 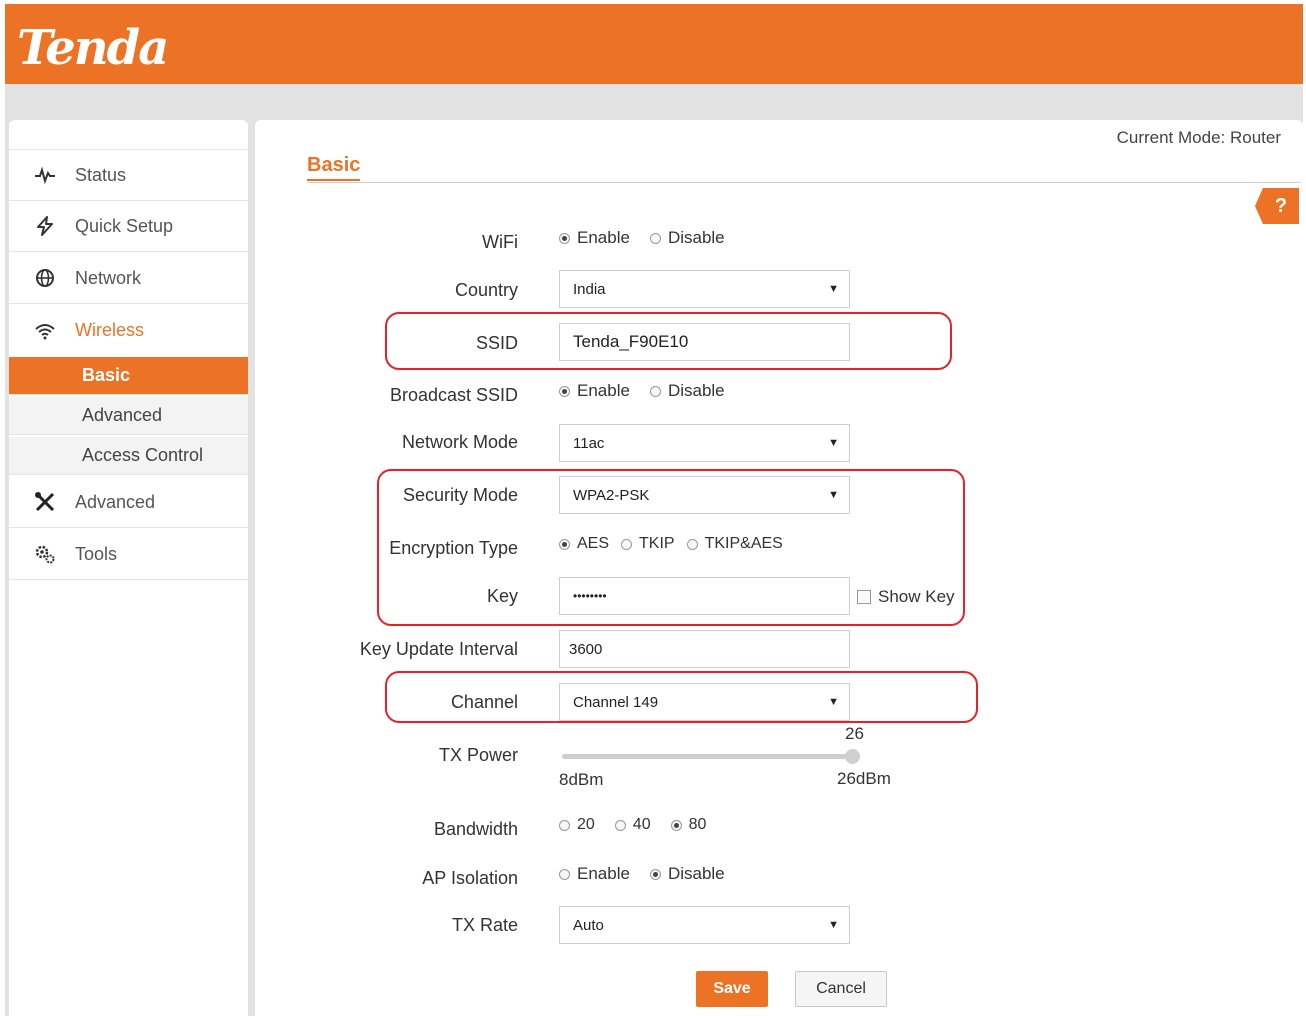 I want to click on key-update-interval-input: 3600, so click(x=704, y=649).